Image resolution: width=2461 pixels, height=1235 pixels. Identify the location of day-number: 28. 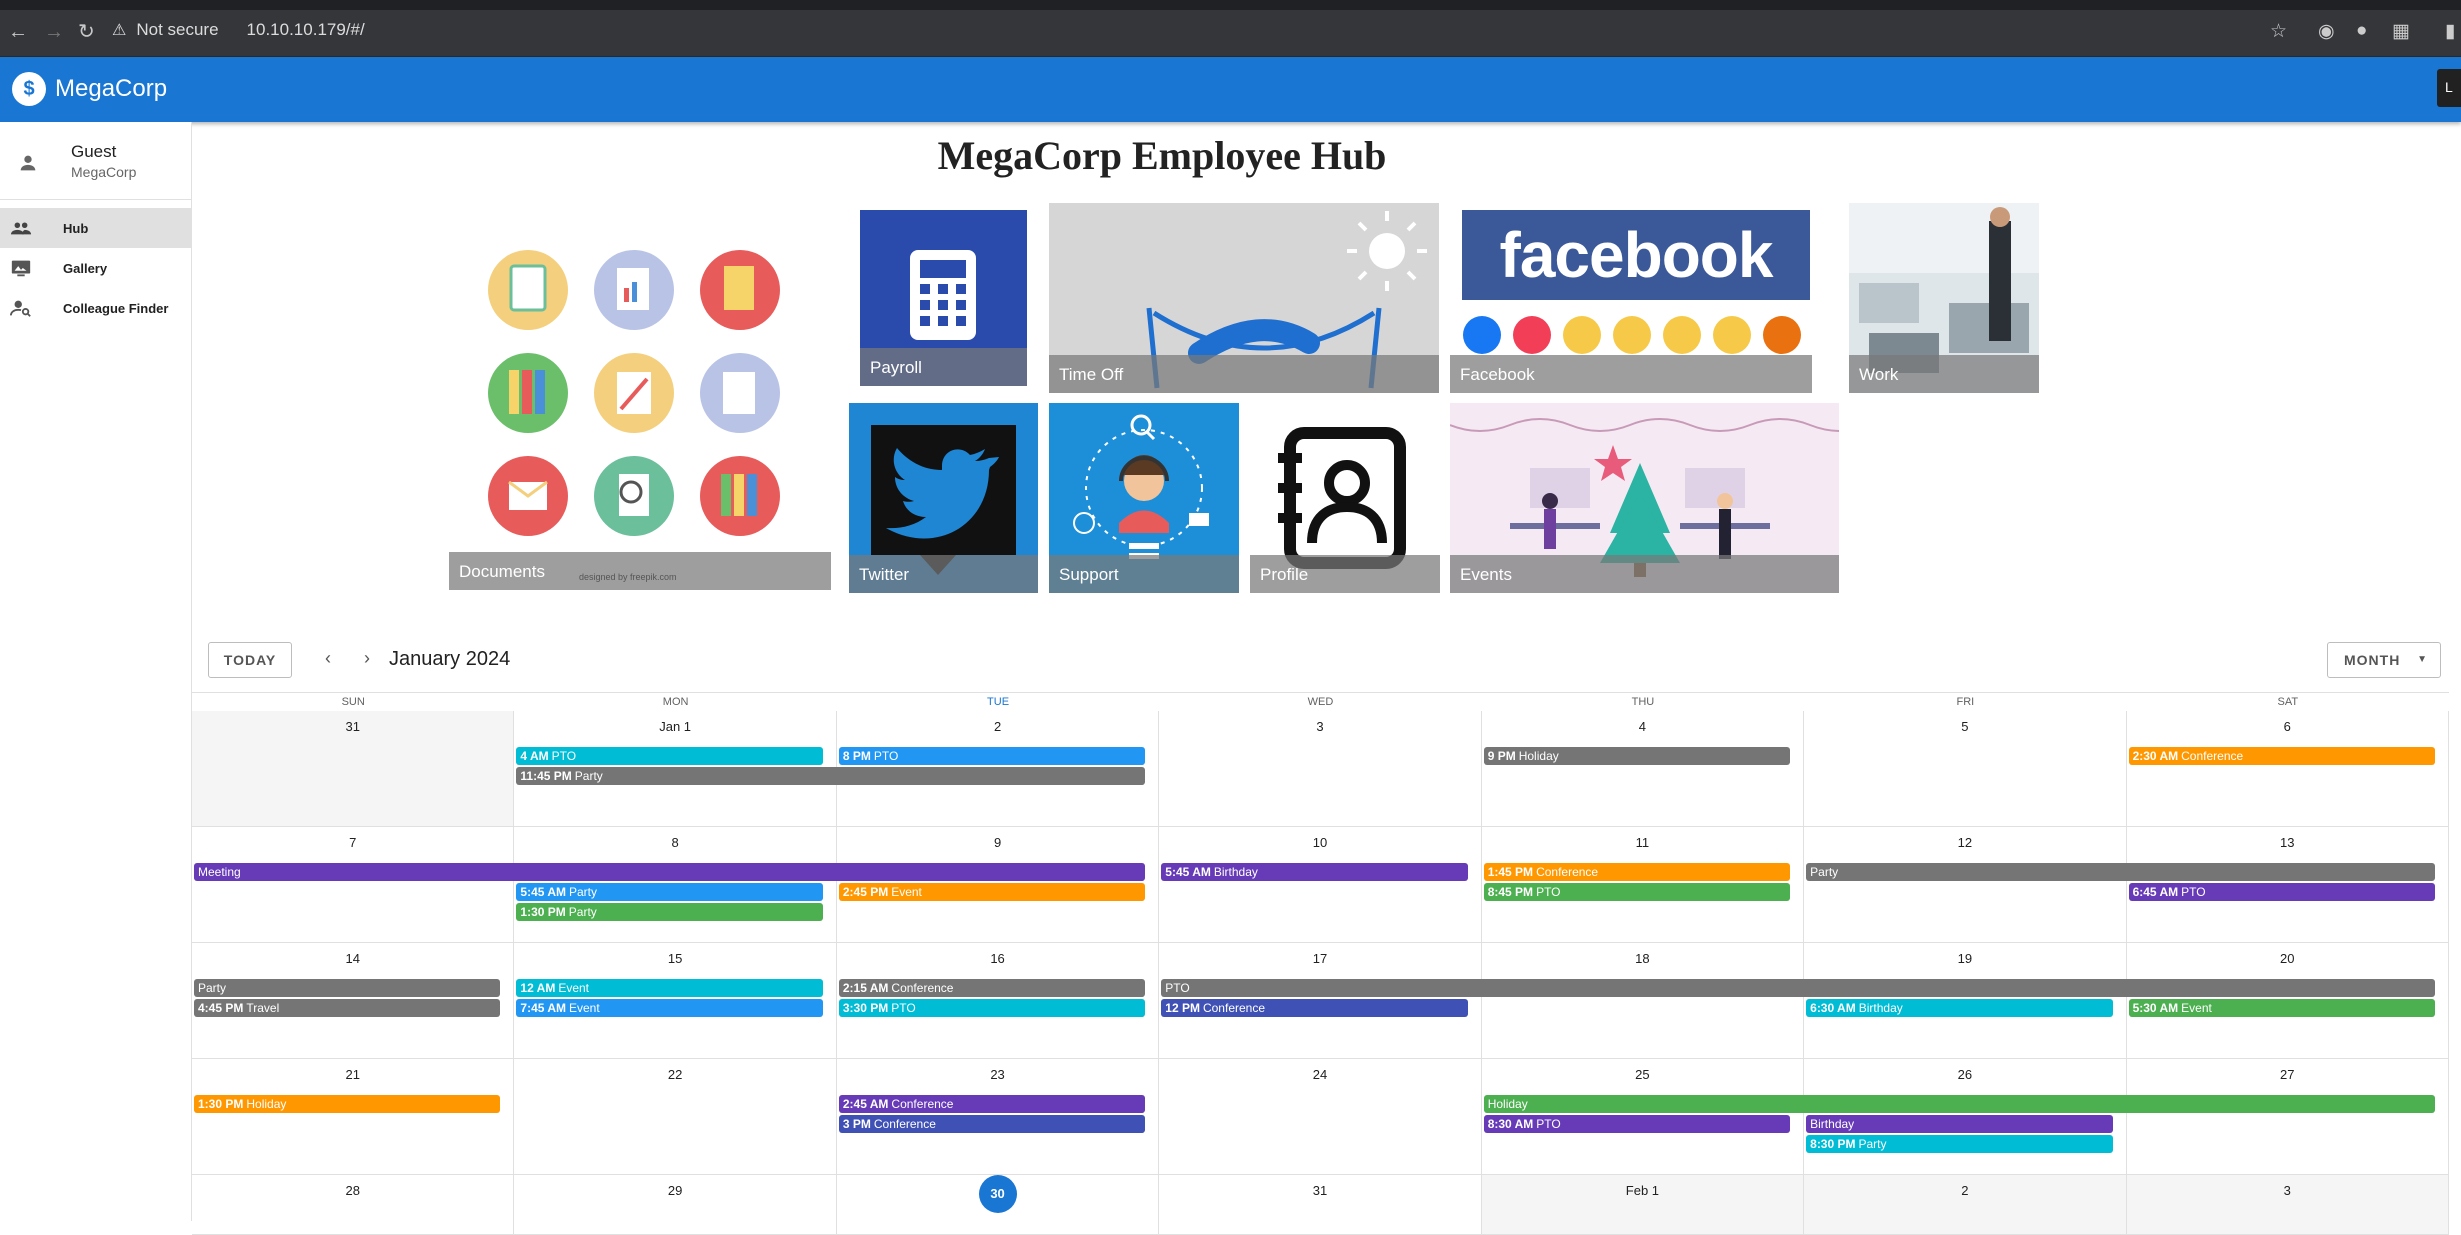
(352, 1190).